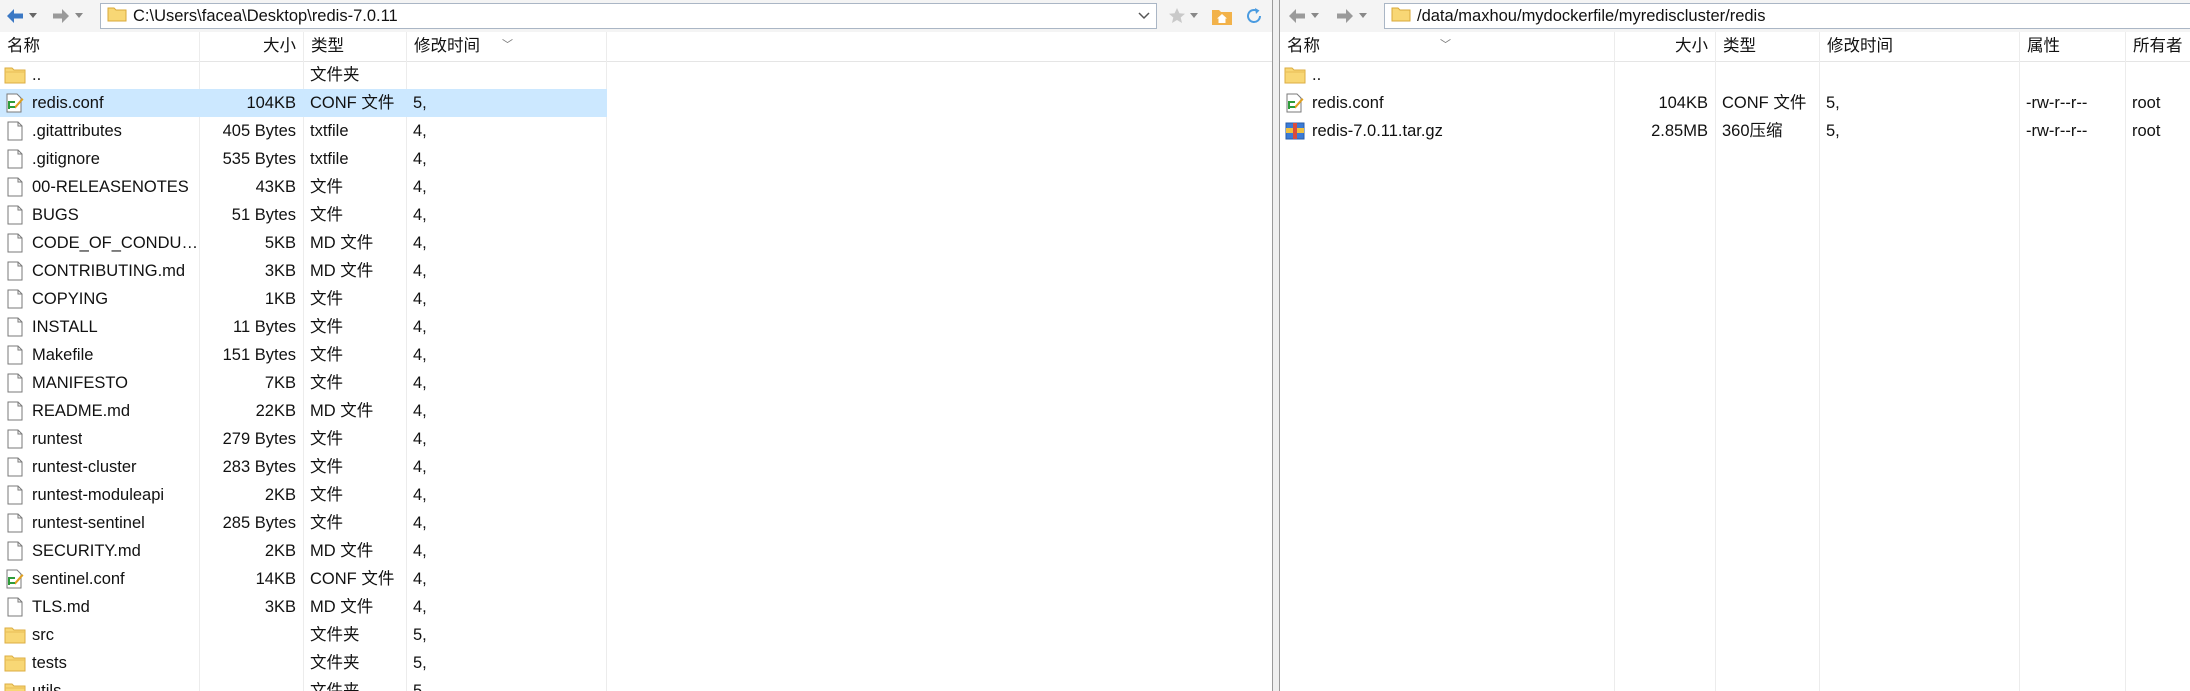 This screenshot has width=2190, height=691. Describe the element at coordinates (1752, 131) in the screenshot. I see `file-type-cell: 360压缩` at that location.